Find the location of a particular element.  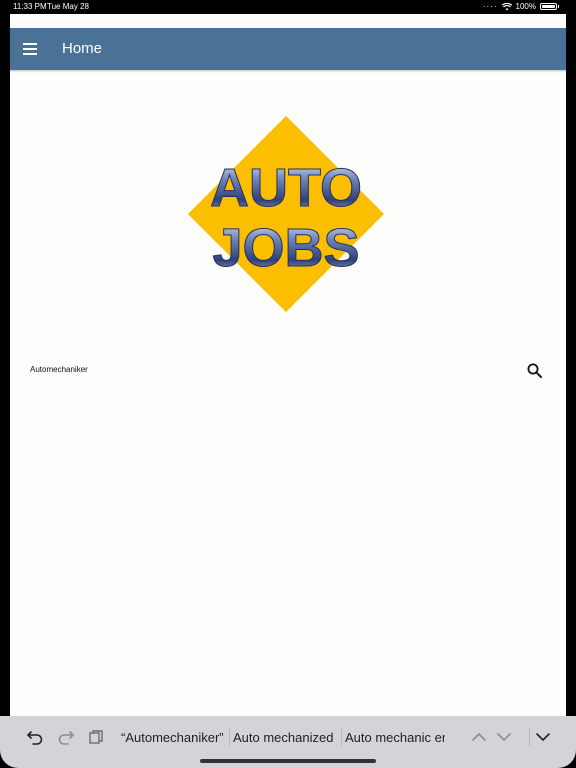

logo-text-jobs: JOBS is located at coordinates (285, 248).